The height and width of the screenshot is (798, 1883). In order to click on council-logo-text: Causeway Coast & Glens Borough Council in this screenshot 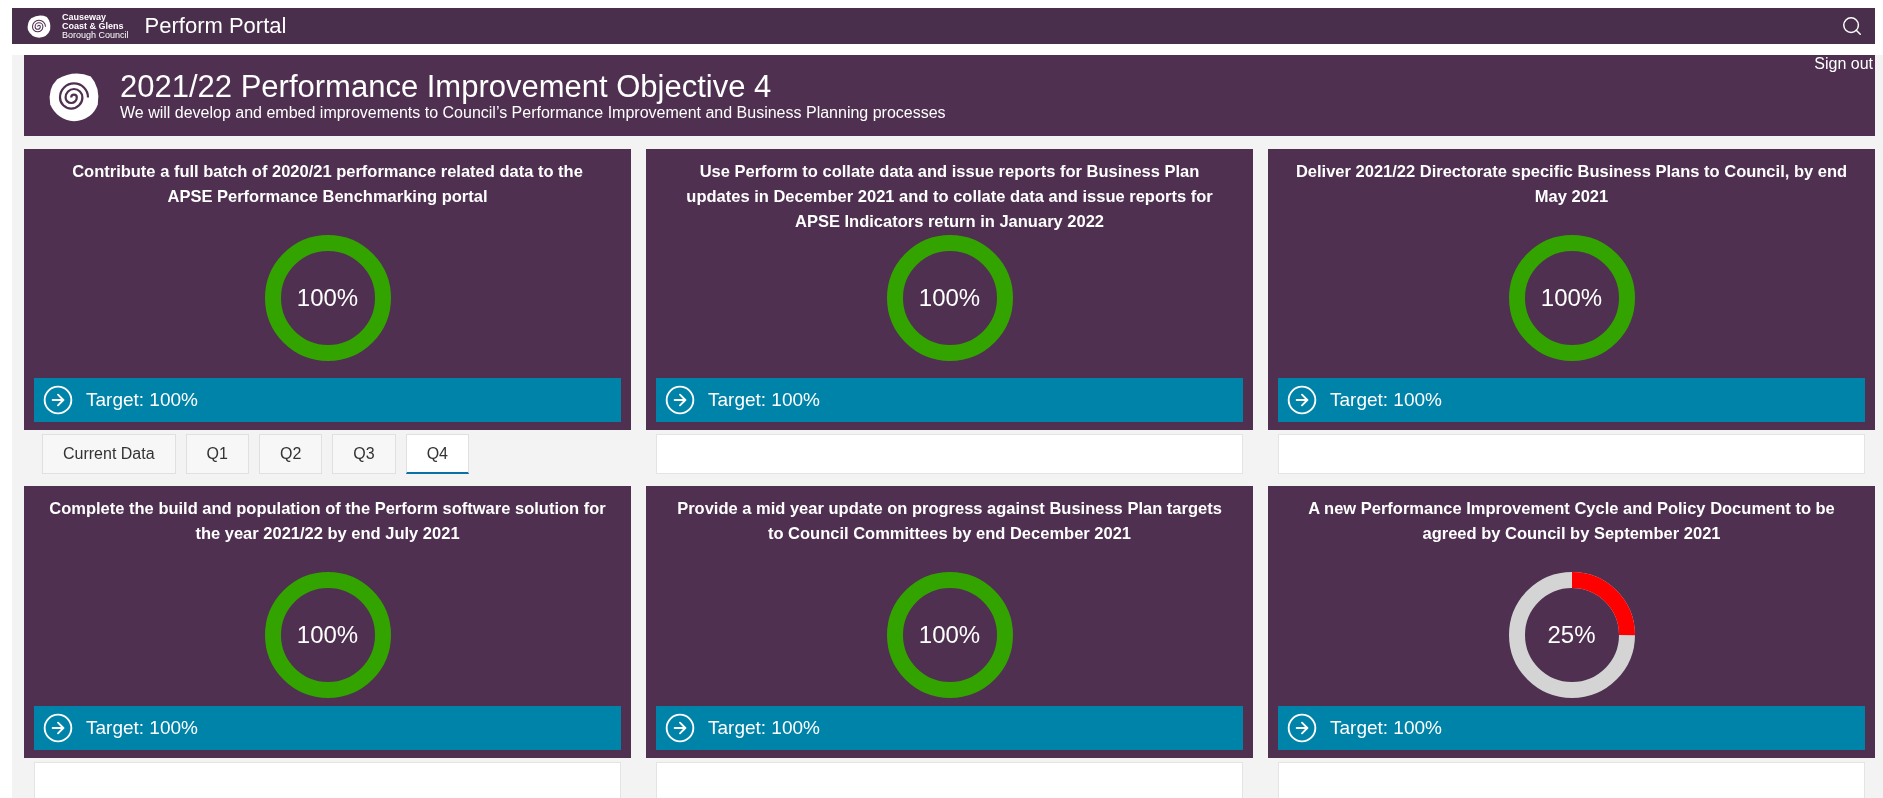, I will do `click(95, 26)`.